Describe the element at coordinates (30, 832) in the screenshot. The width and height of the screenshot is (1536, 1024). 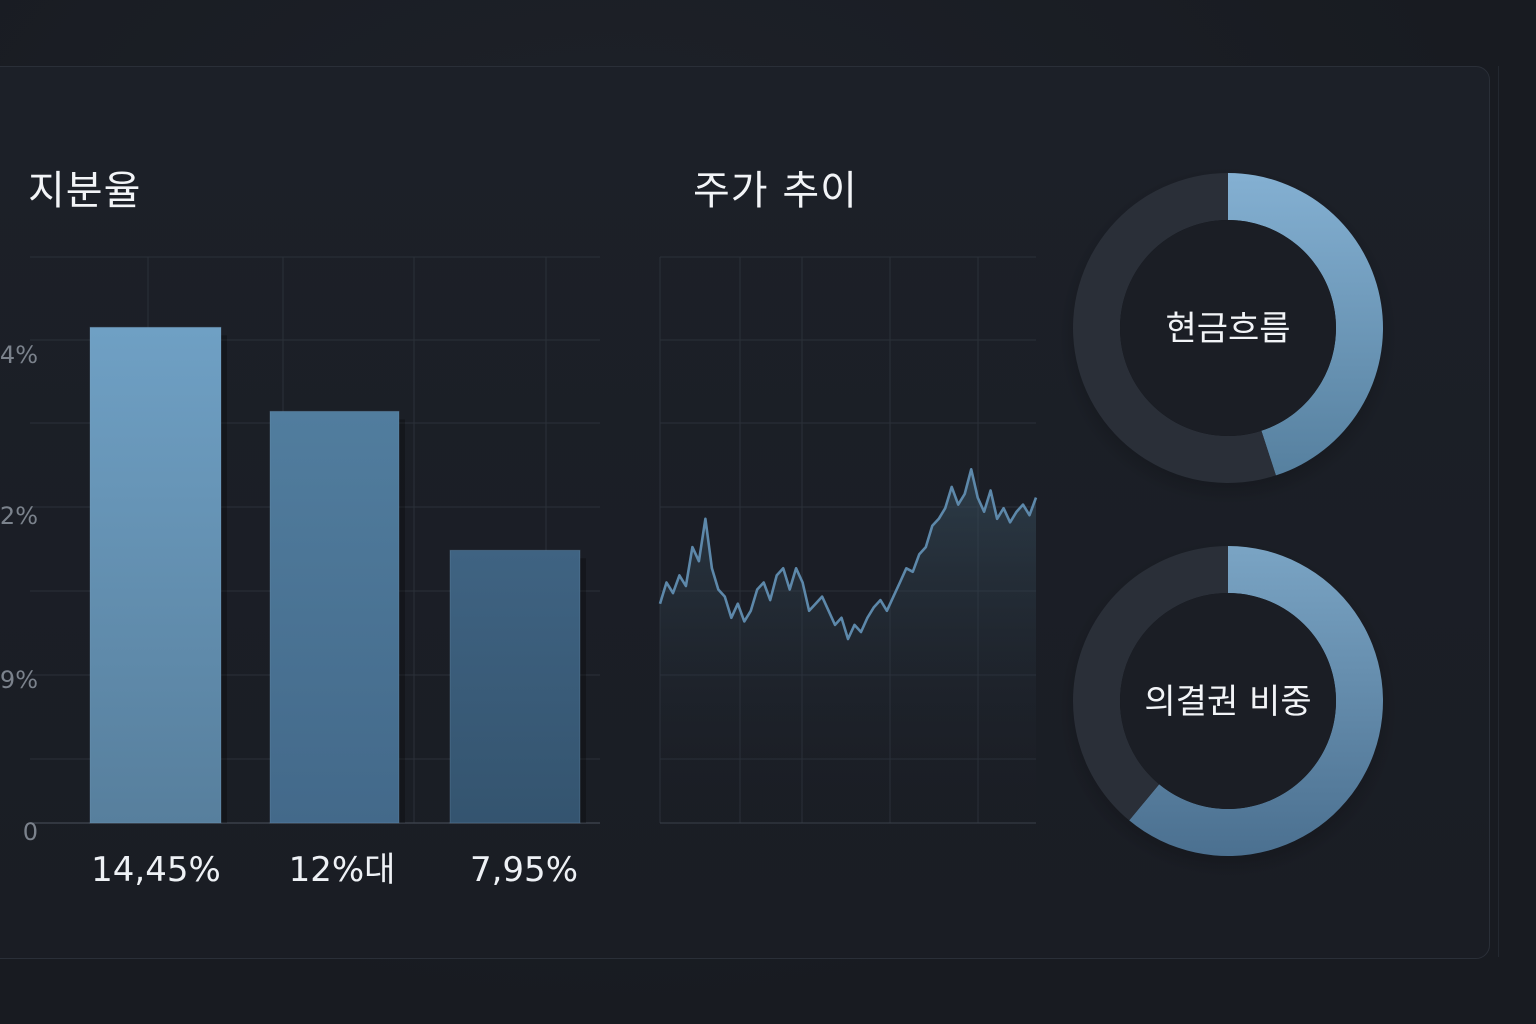
I see `bar-y-tick-label: 0` at that location.